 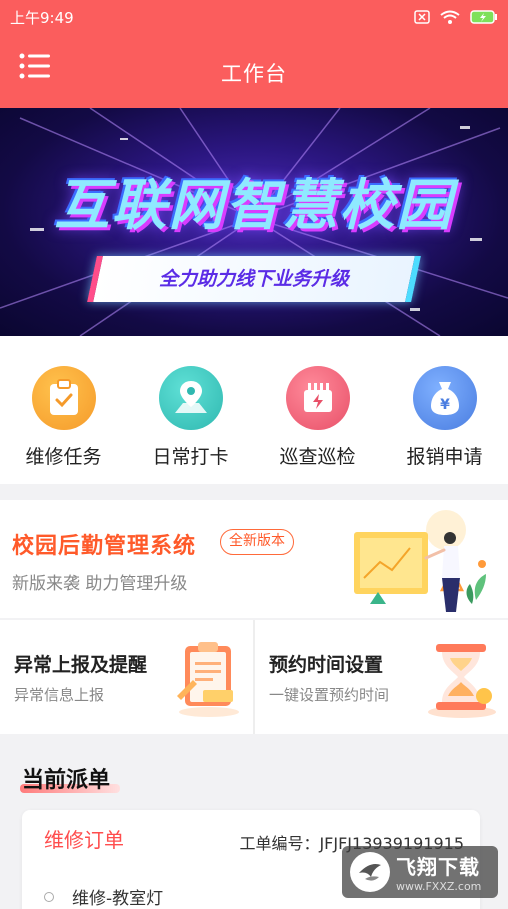 I want to click on watermark-brand: 飞翔下载, so click(x=438, y=867).